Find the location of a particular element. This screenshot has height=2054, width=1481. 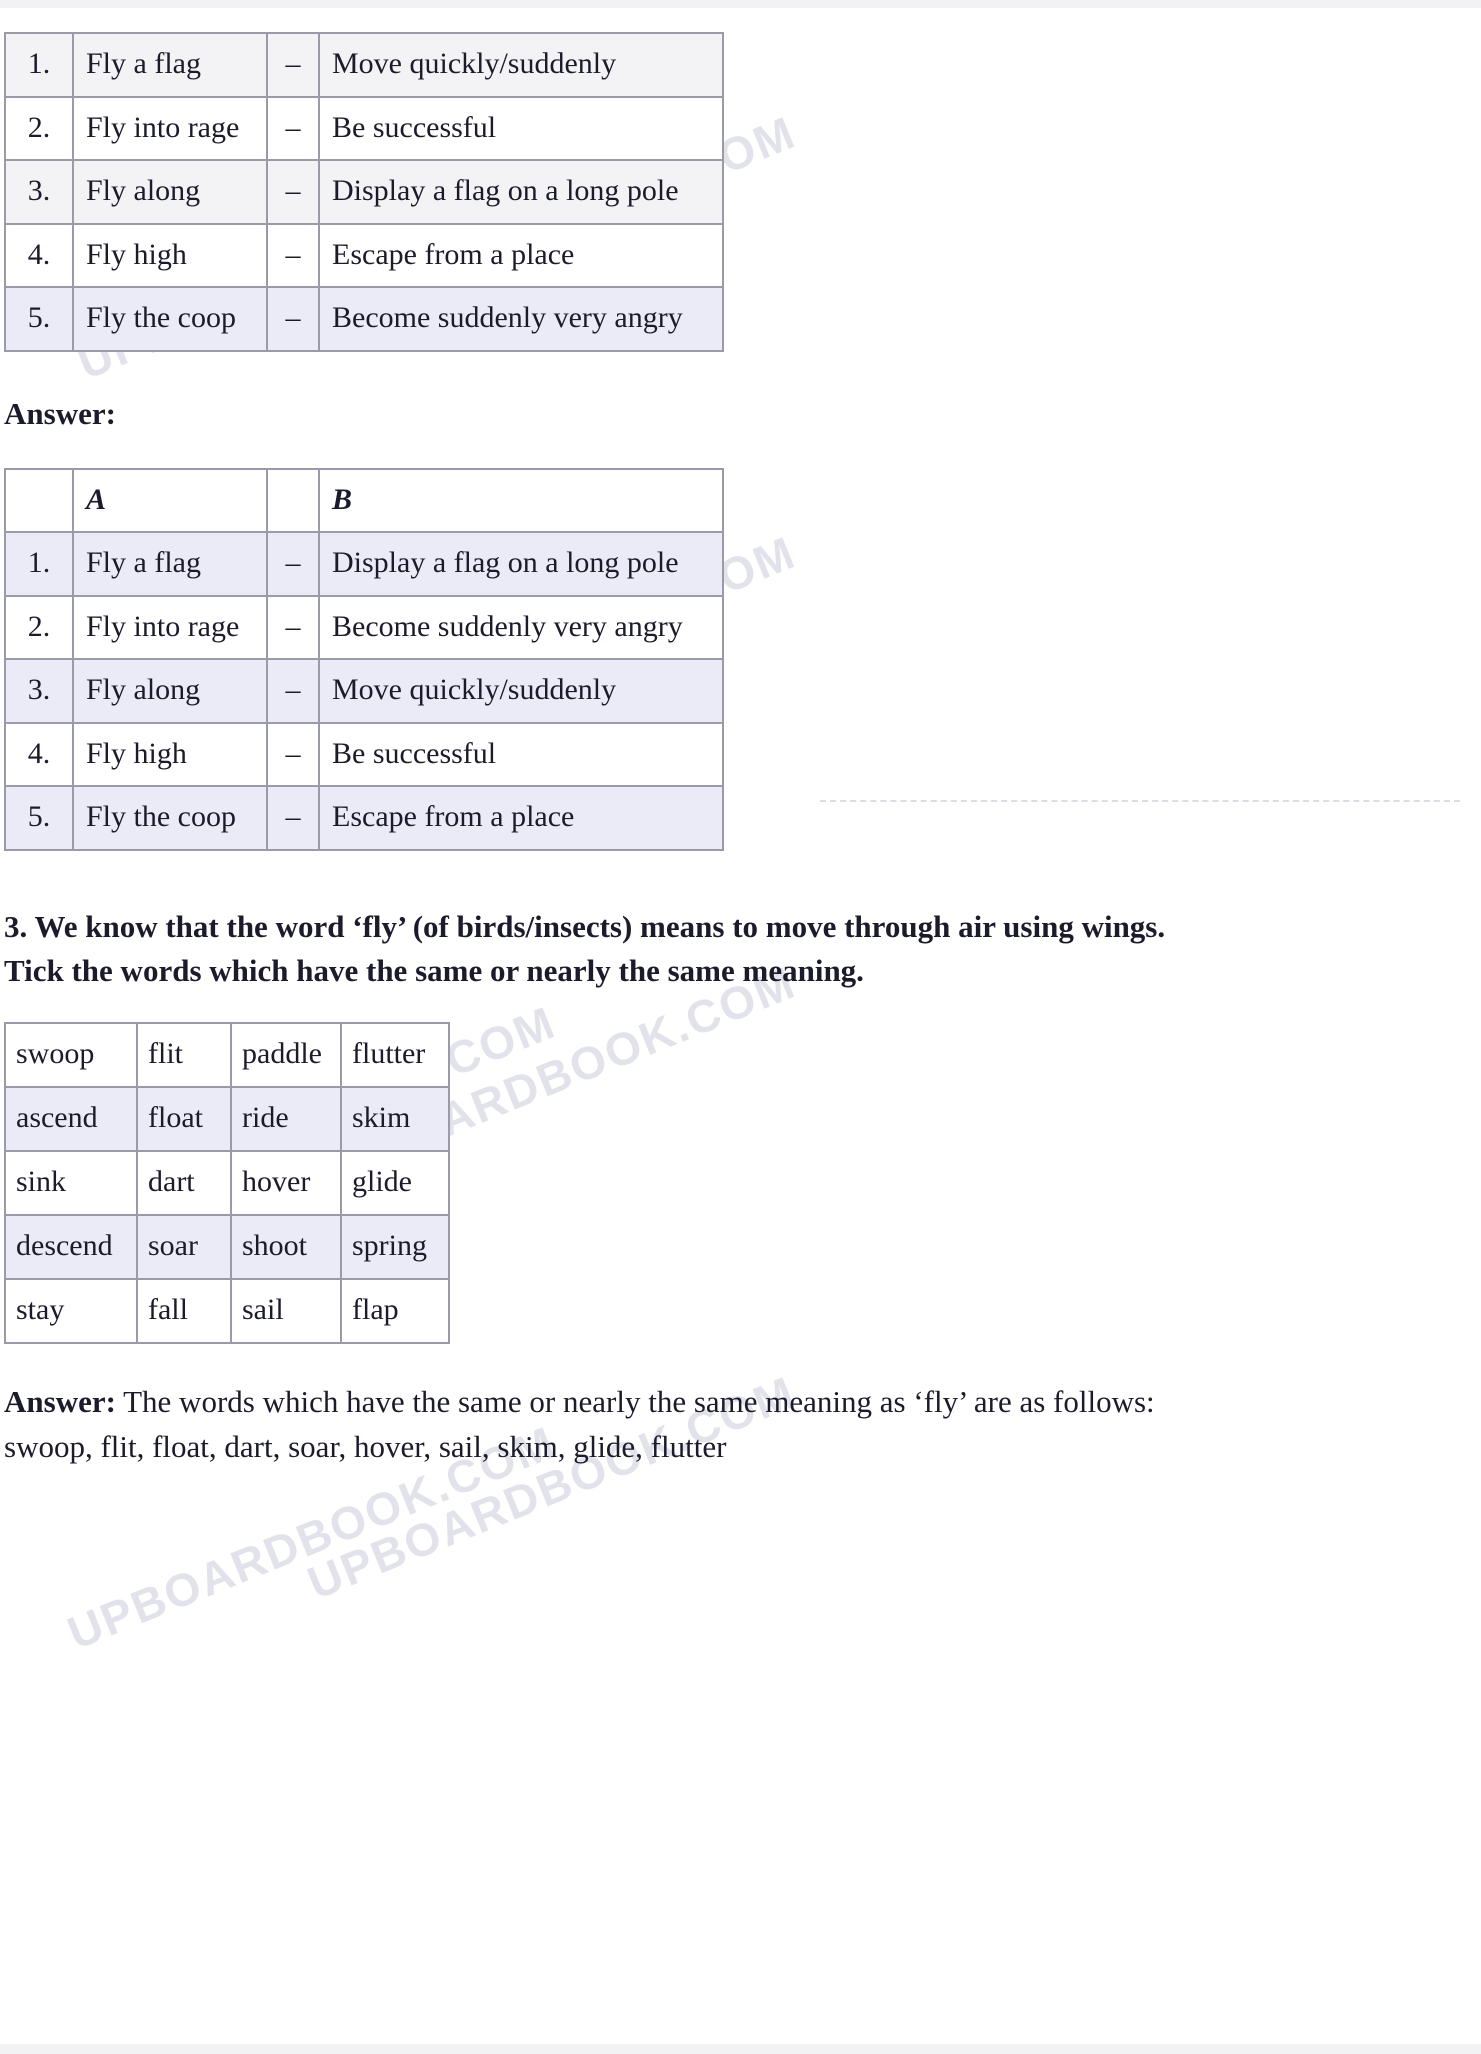

table-header-row: AB is located at coordinates (364, 500).